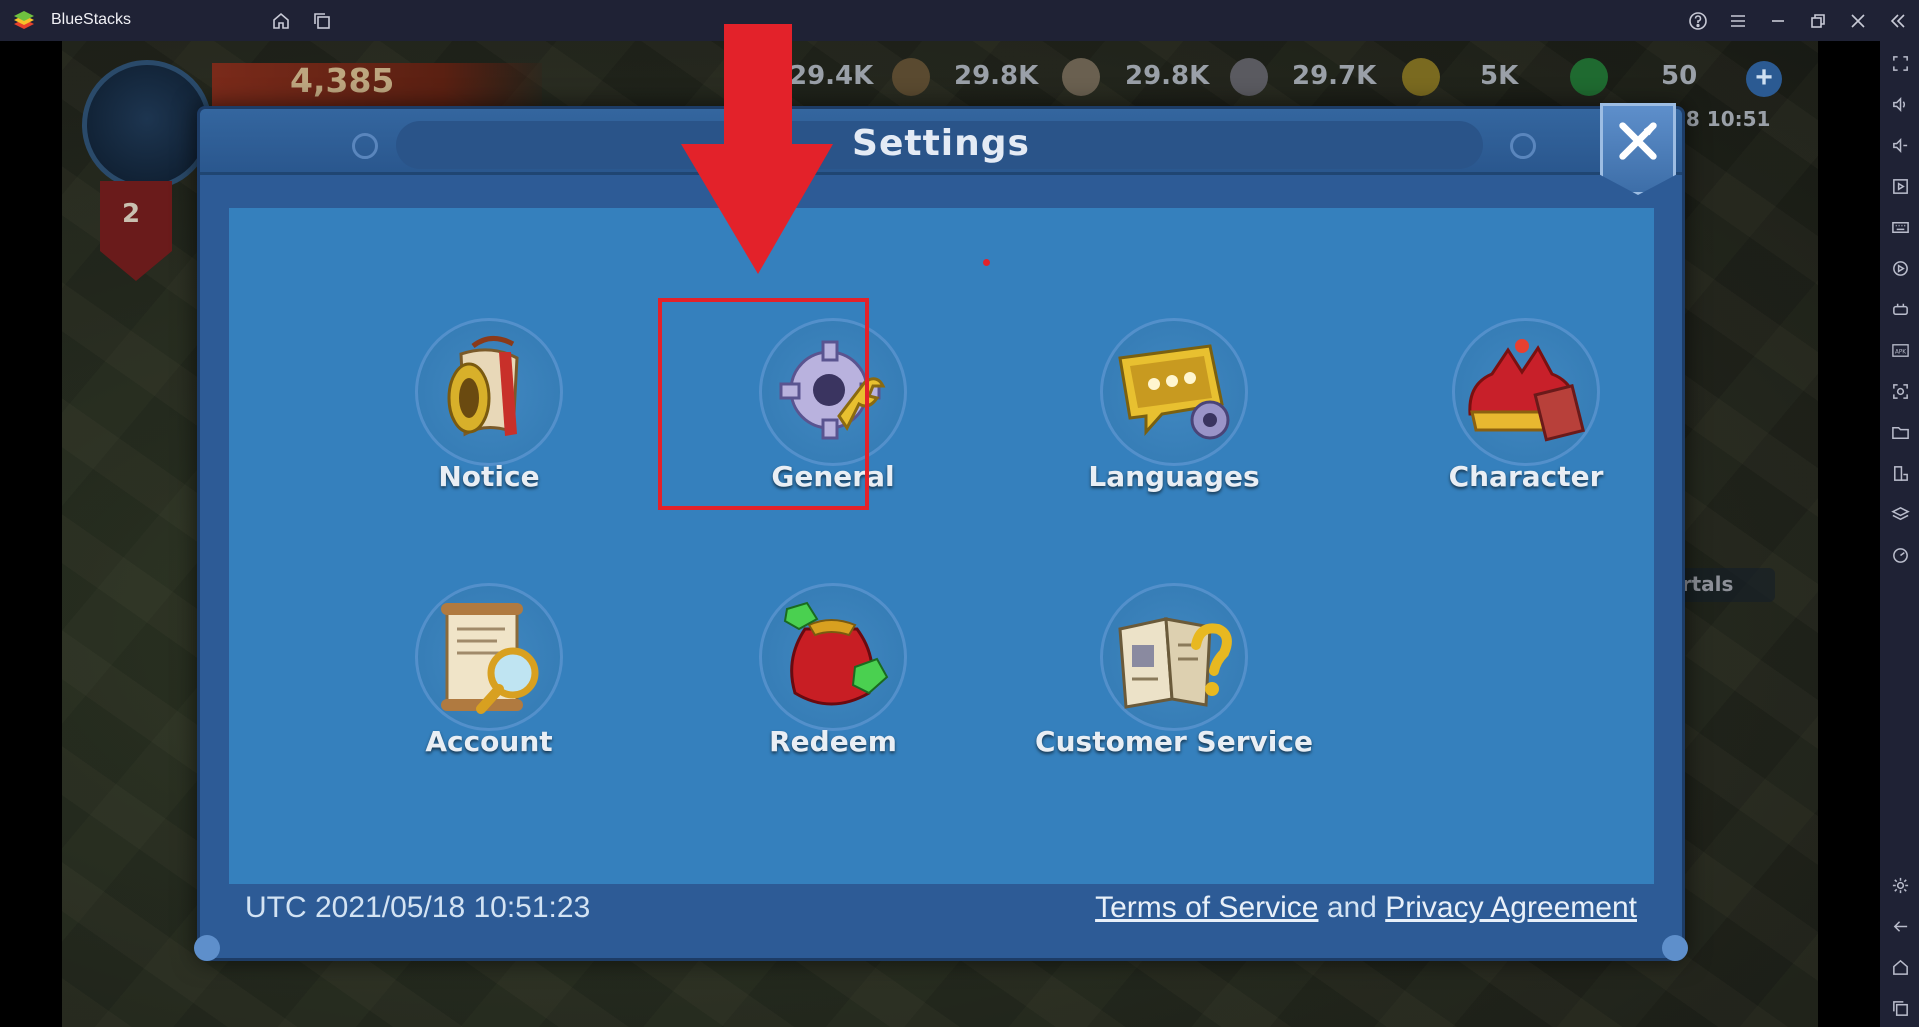  I want to click on player-level: 2, so click(131, 214).